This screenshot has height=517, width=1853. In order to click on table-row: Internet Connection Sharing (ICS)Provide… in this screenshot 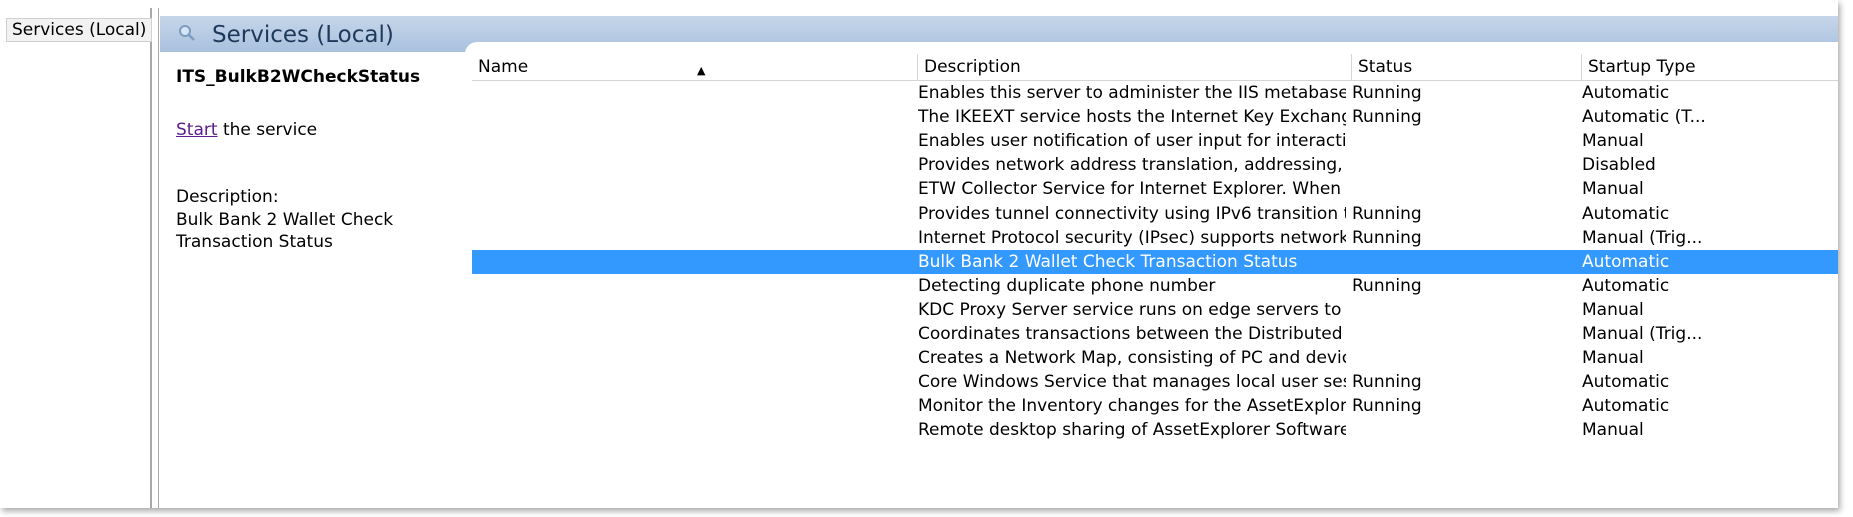, I will do `click(1155, 165)`.